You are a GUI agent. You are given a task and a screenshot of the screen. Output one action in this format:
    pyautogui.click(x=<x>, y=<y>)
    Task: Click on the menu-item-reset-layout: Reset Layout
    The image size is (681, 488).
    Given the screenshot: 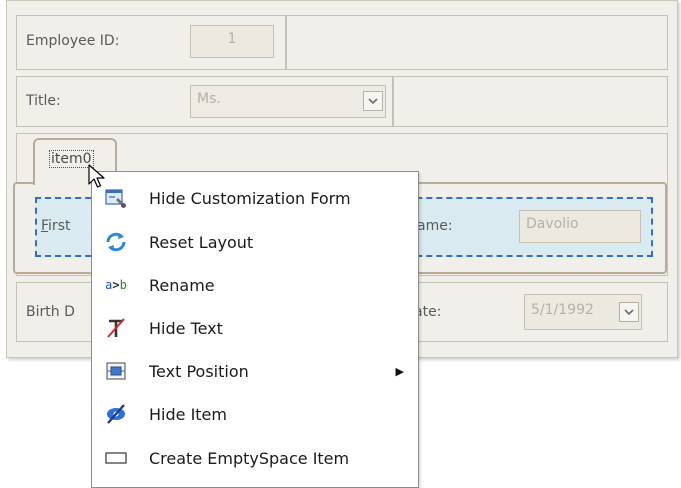 What is the action you would take?
    pyautogui.click(x=255, y=242)
    